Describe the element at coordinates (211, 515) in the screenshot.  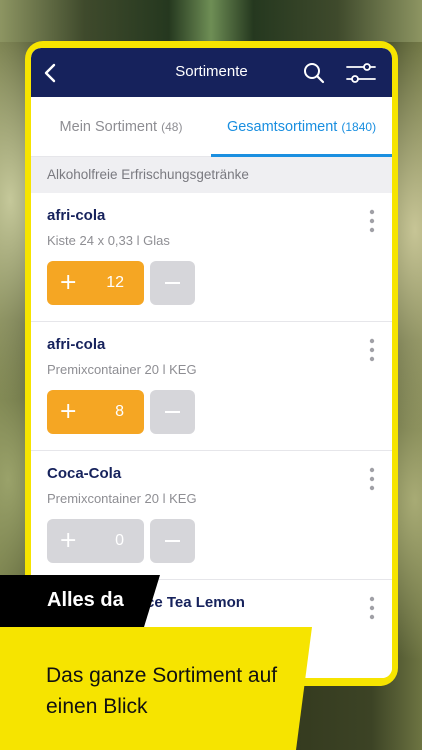
I see `list-item: Coca-Cola Premixcontainer 20 l KEG + 0` at that location.